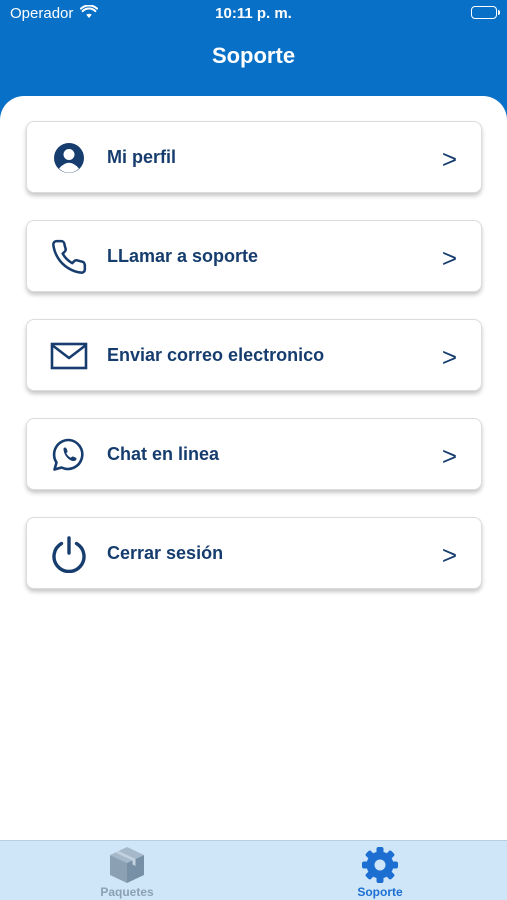 Image resolution: width=507 pixels, height=900 pixels. What do you see at coordinates (69, 455) in the screenshot?
I see `whatsapp-icon` at bounding box center [69, 455].